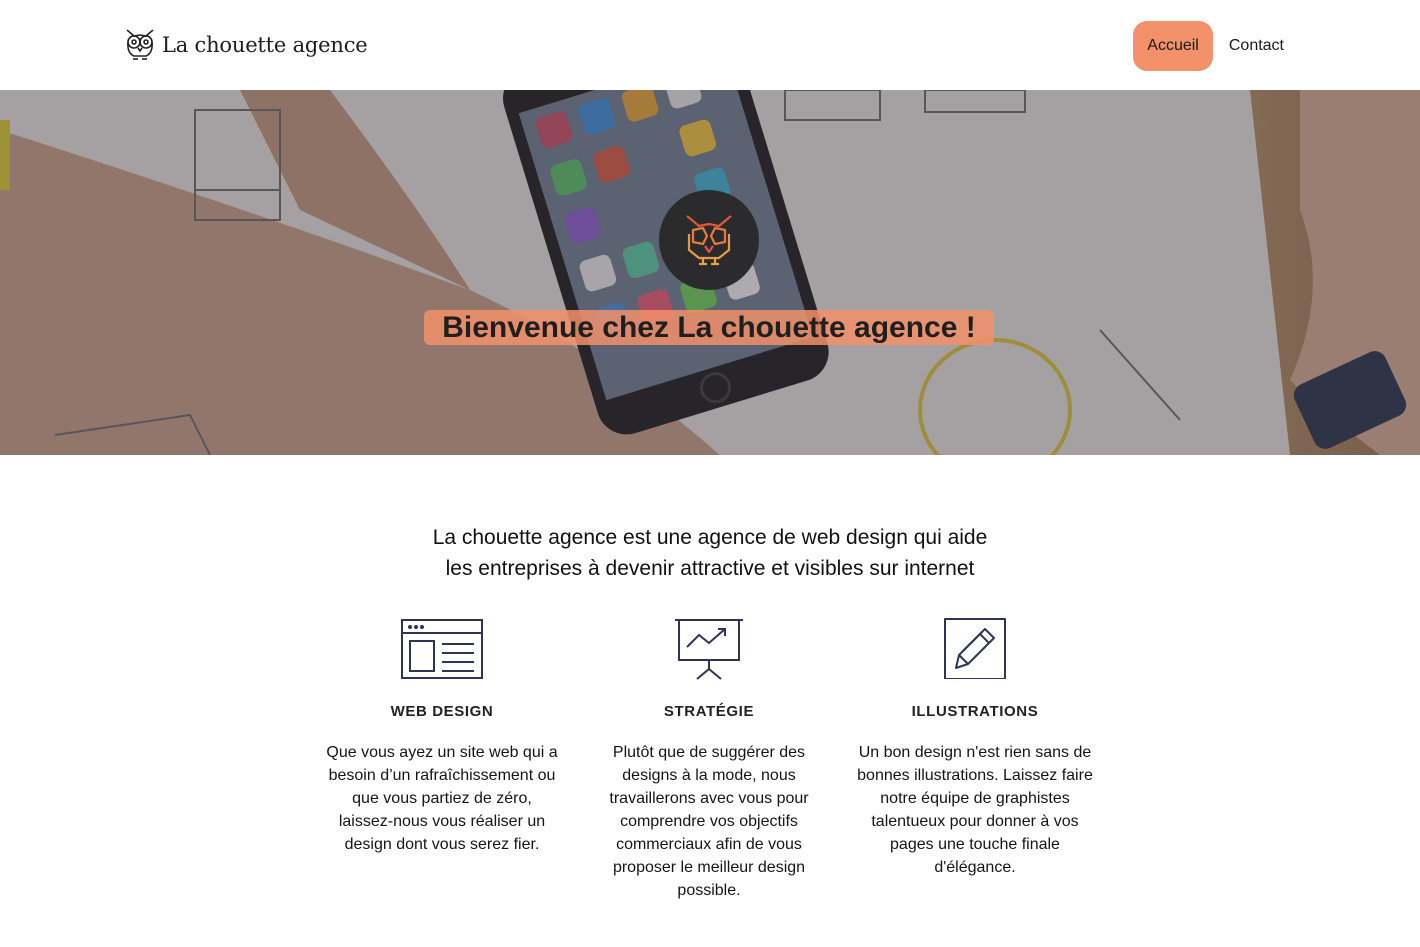 Image resolution: width=1420 pixels, height=947 pixels. I want to click on nav-contact: Contact, so click(1256, 46).